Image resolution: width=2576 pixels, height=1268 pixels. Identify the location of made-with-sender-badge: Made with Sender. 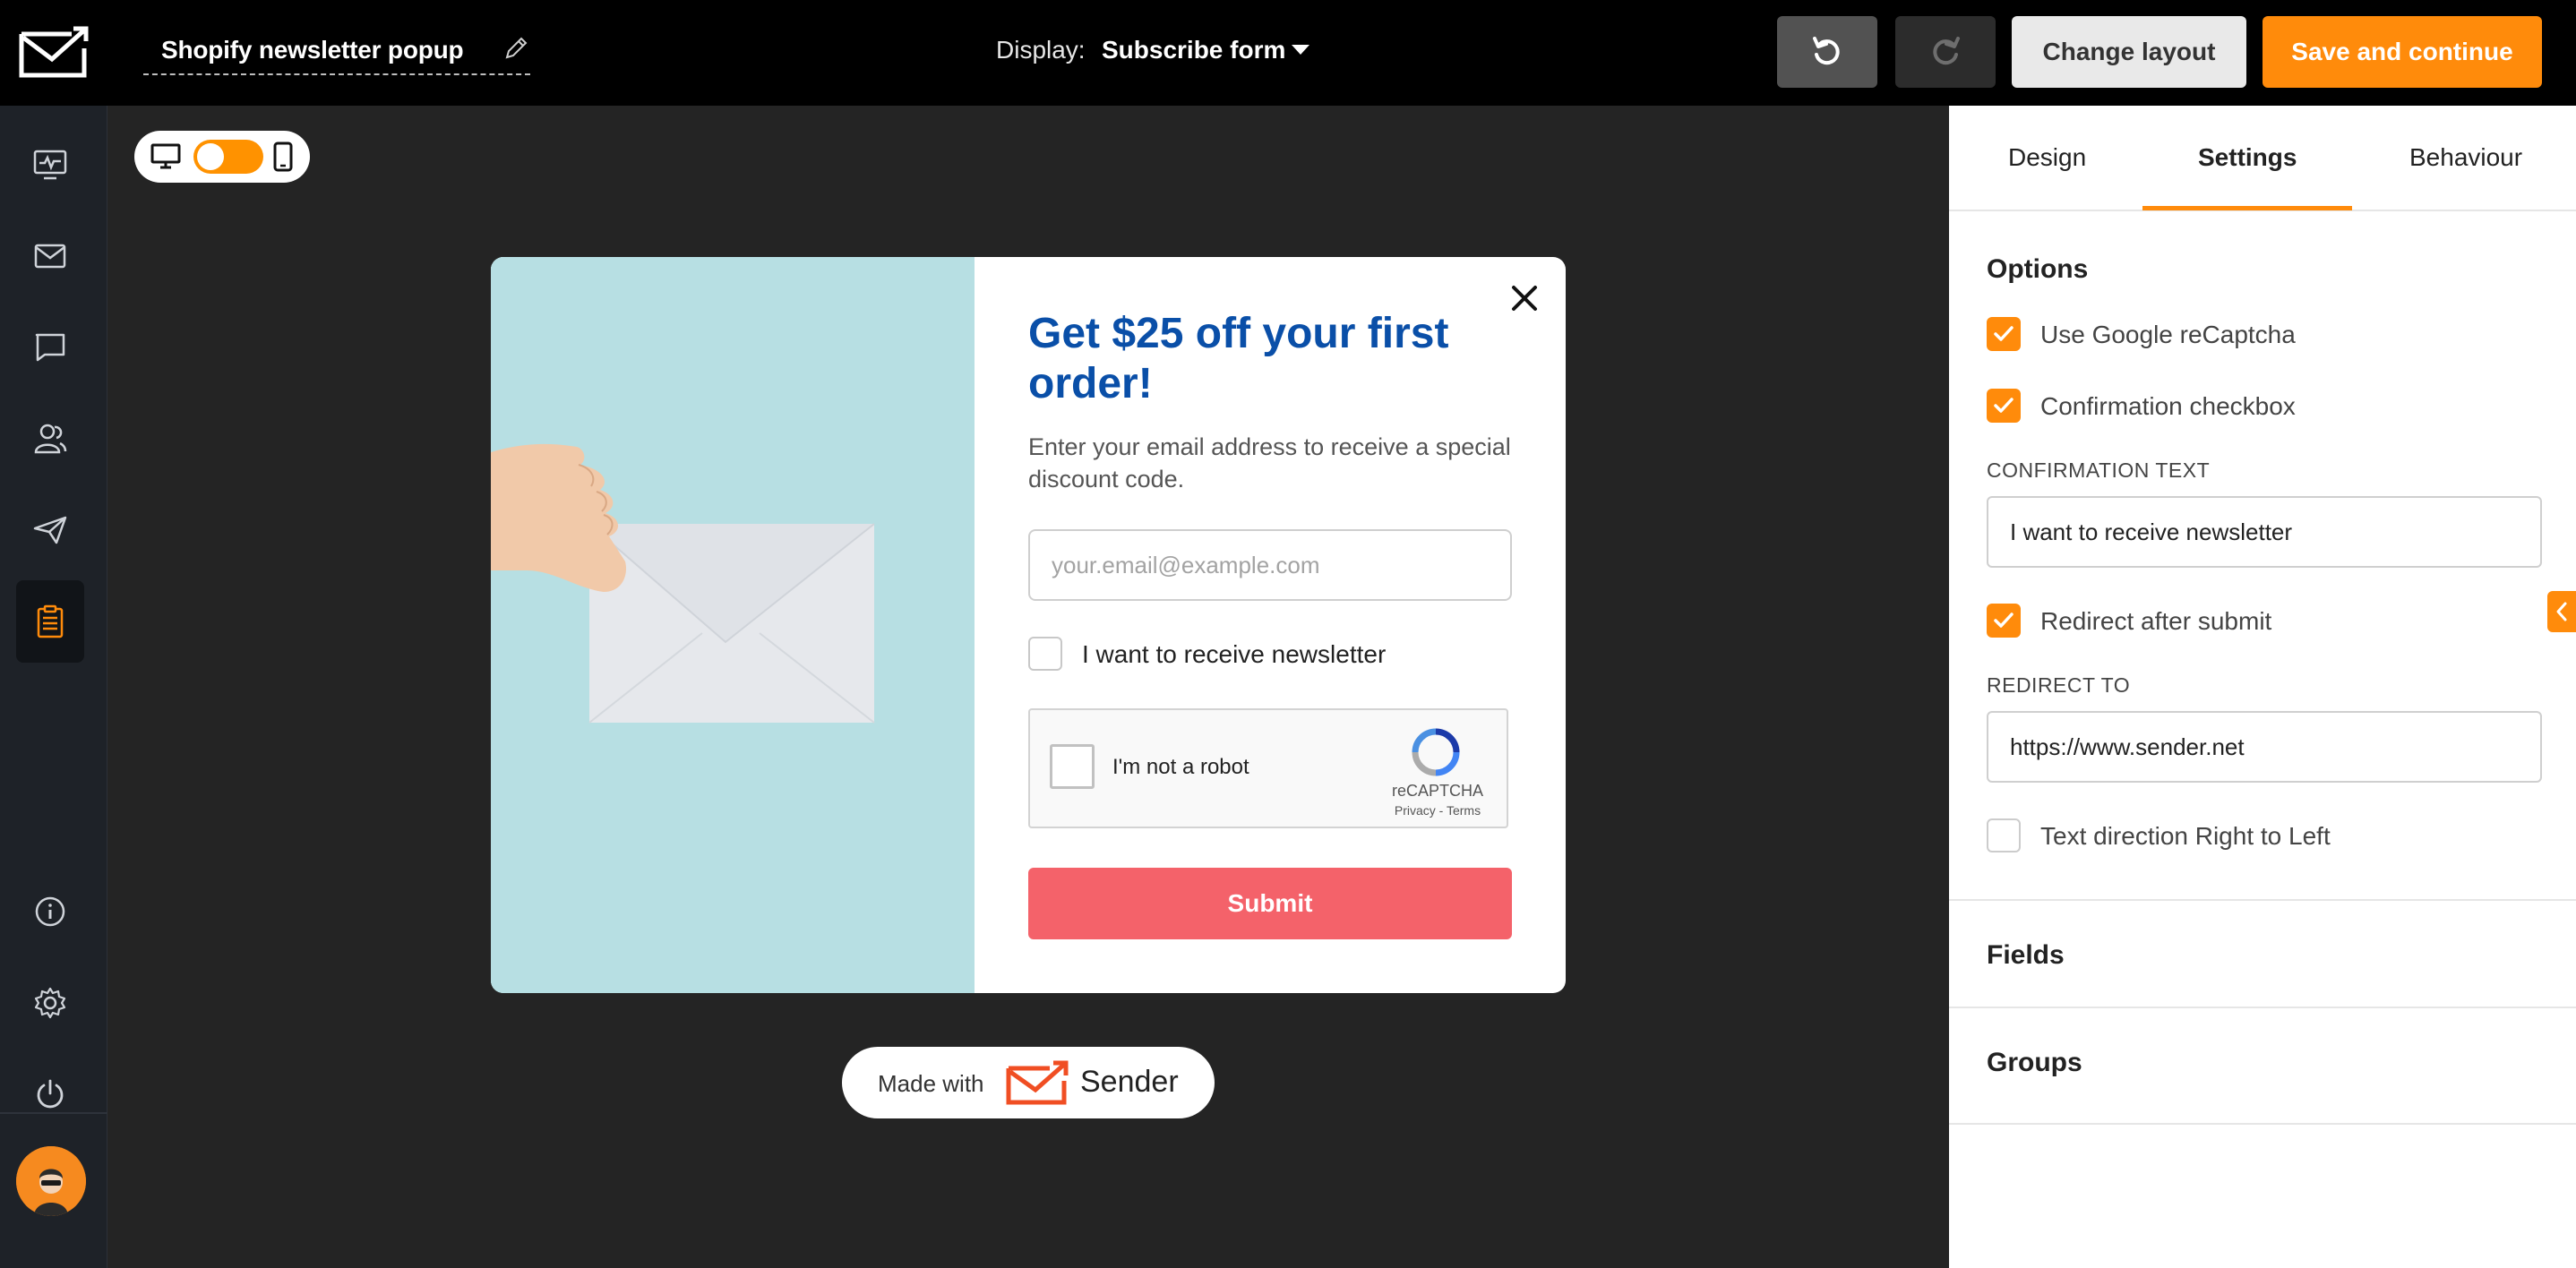
(1028, 1082).